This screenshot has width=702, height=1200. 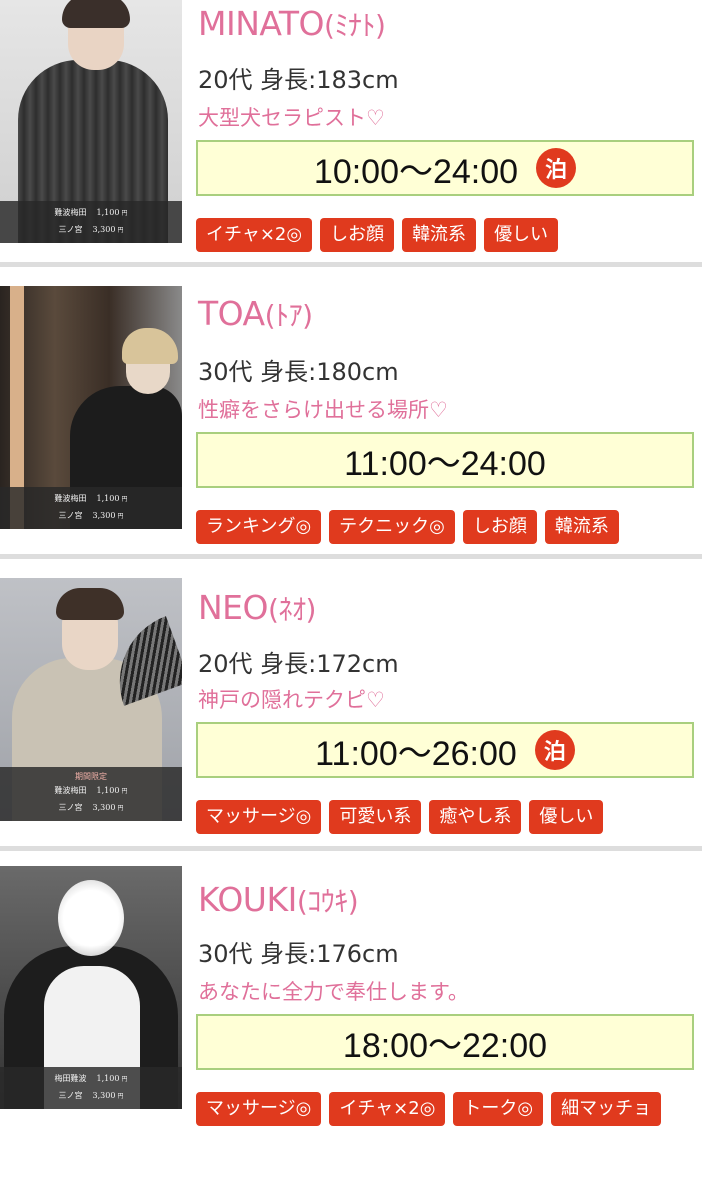 I want to click on cast-name: TOA(ﾄｱ), so click(x=255, y=314).